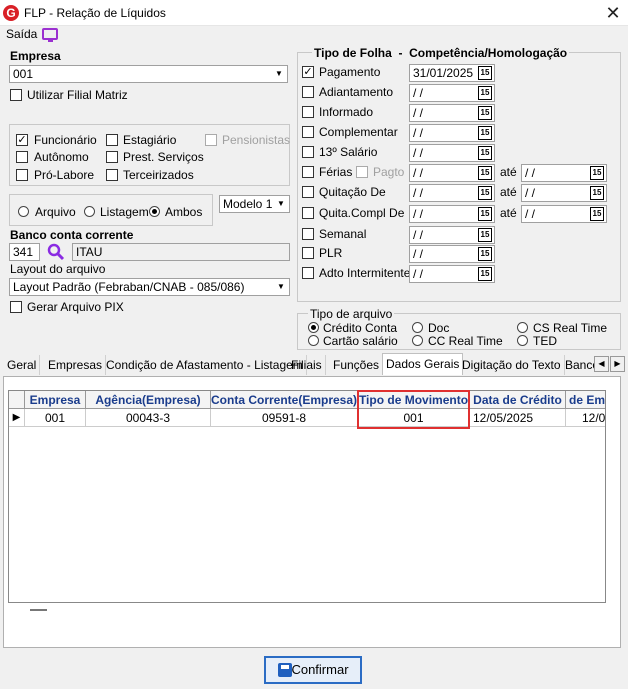  I want to click on 13-salario-date-value: / /, so click(418, 153).